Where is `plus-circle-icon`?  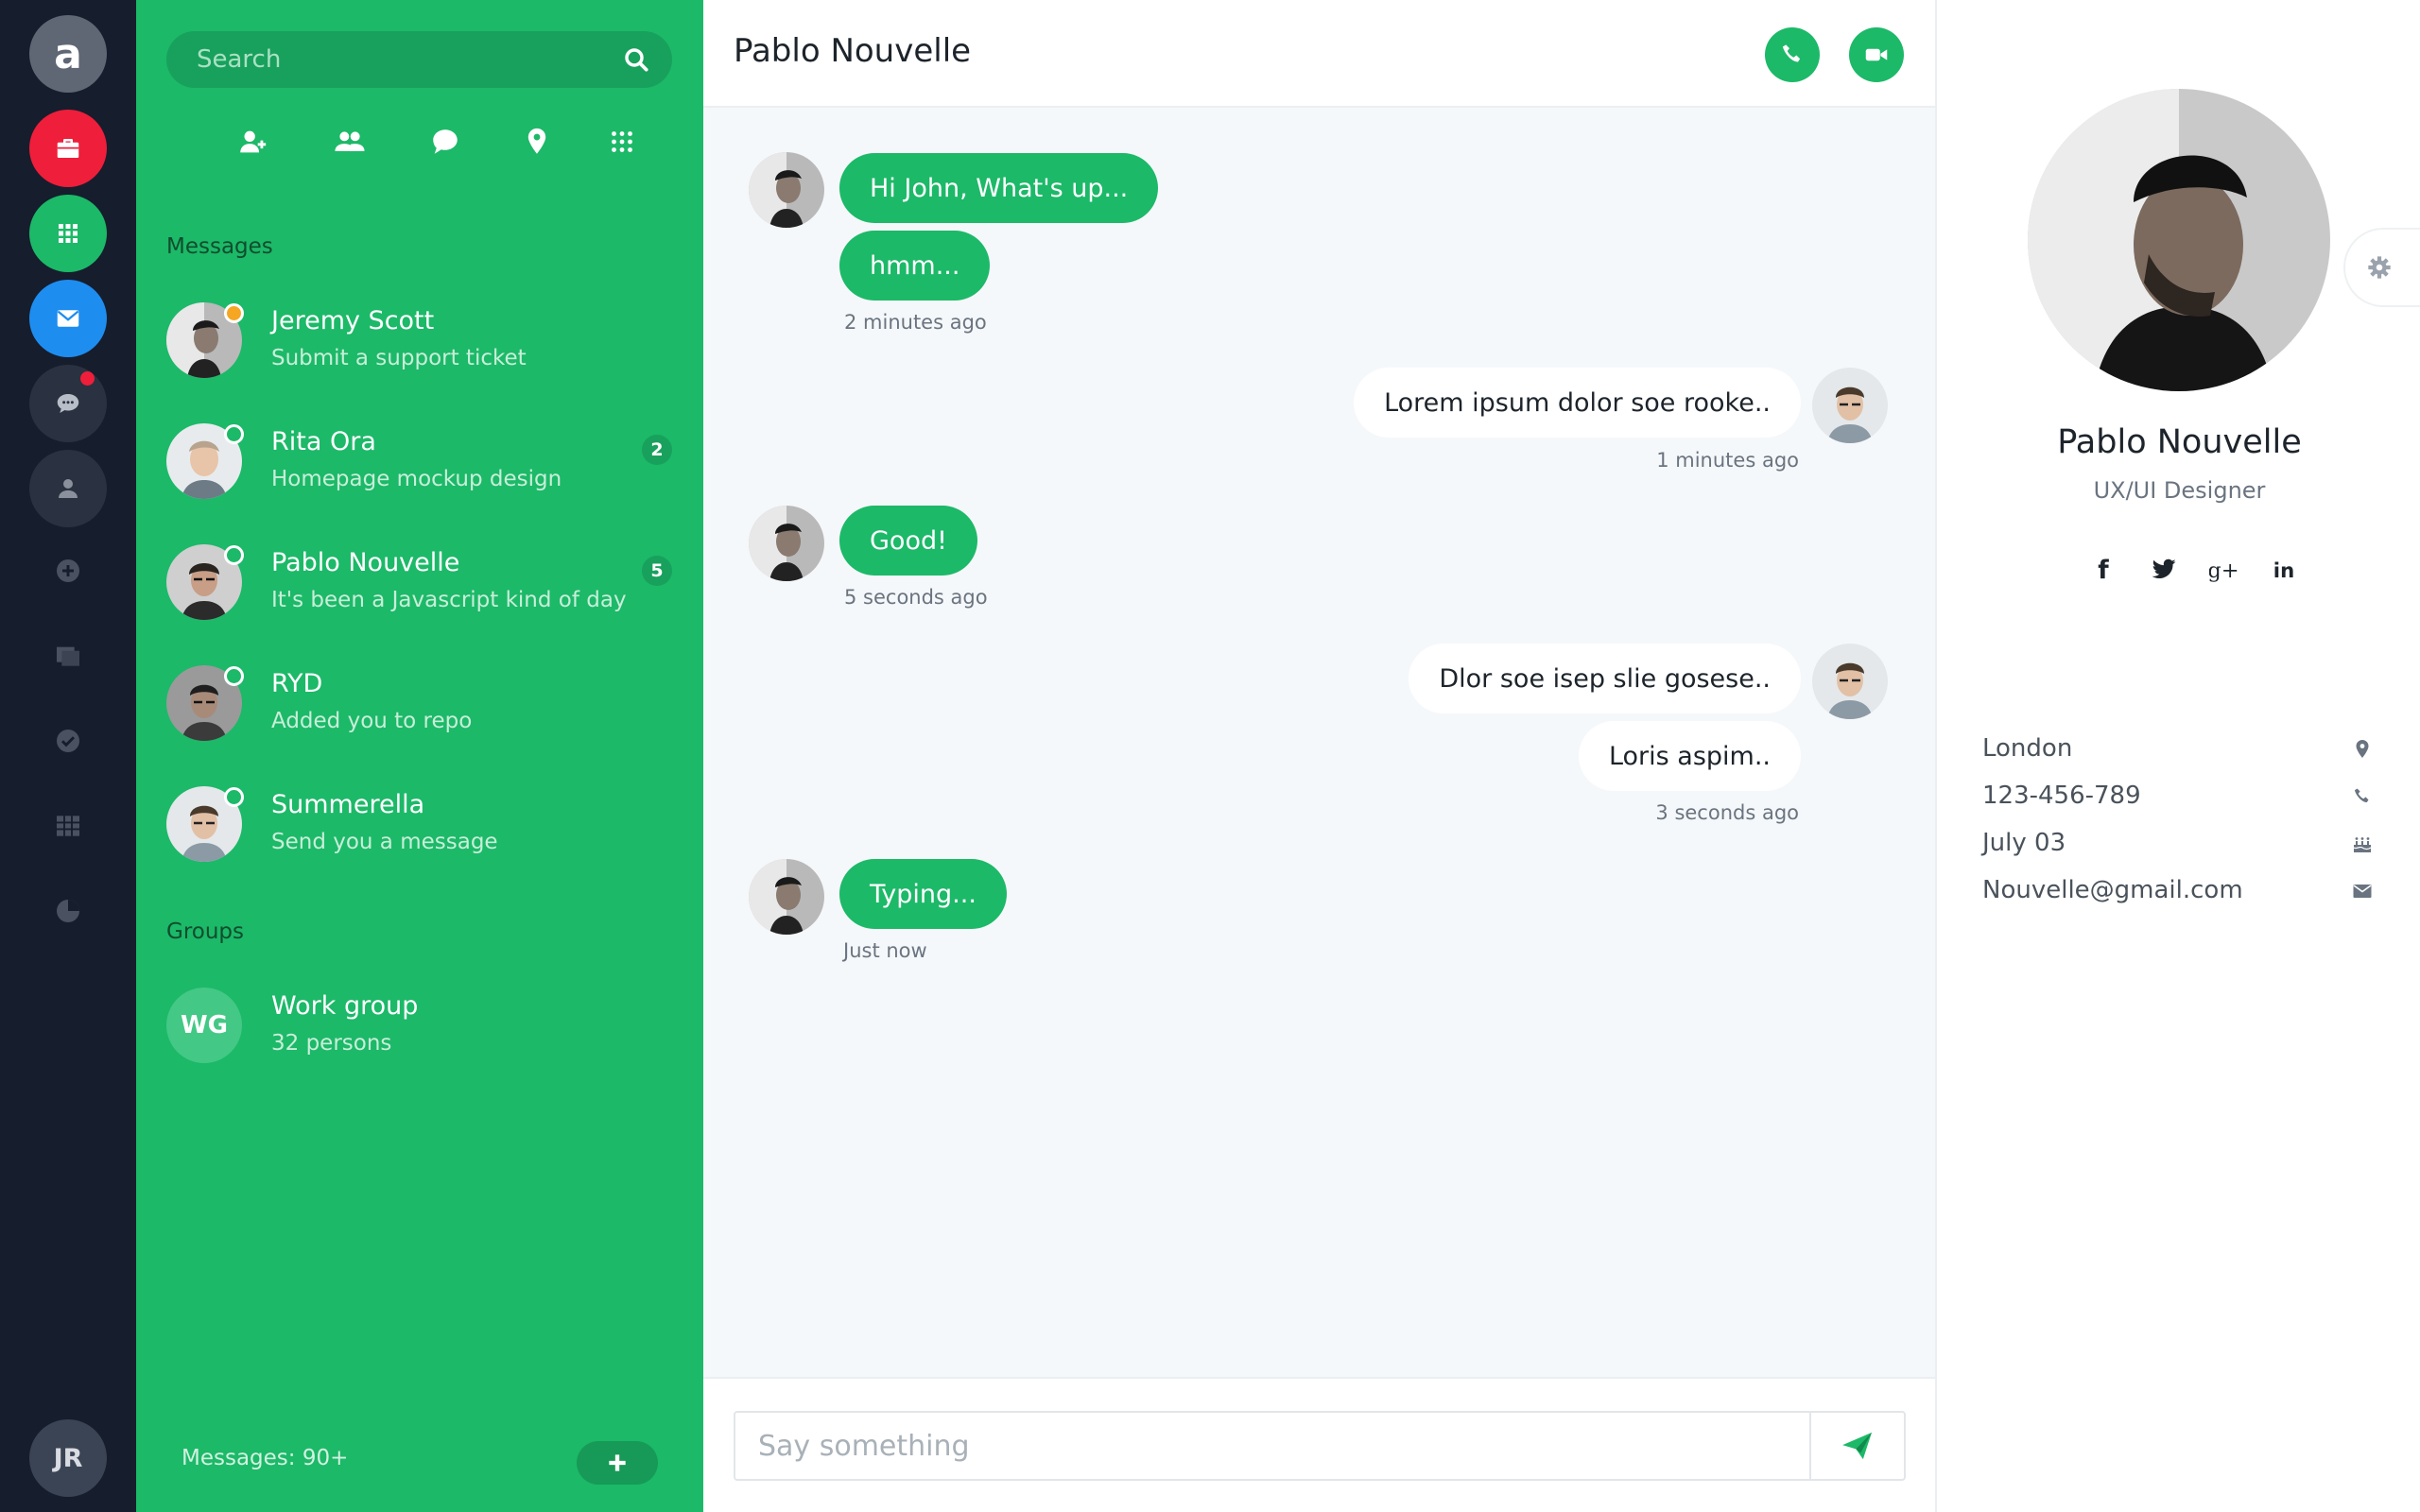
plus-circle-icon is located at coordinates (68, 570).